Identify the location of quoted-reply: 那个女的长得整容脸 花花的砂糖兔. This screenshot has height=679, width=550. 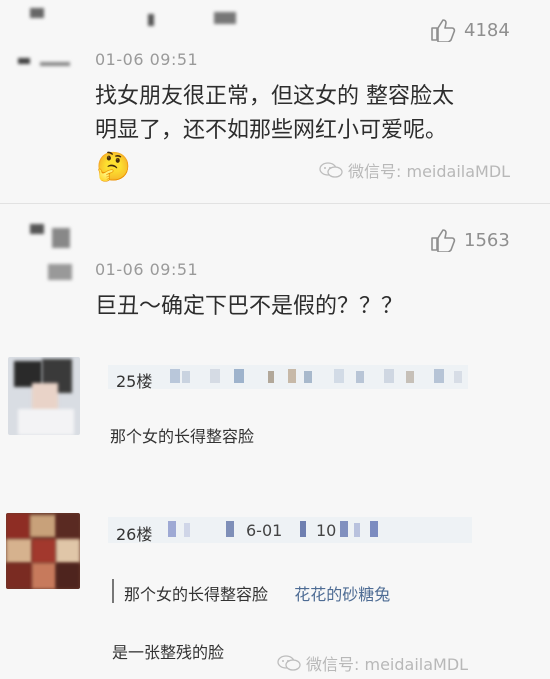
(257, 593).